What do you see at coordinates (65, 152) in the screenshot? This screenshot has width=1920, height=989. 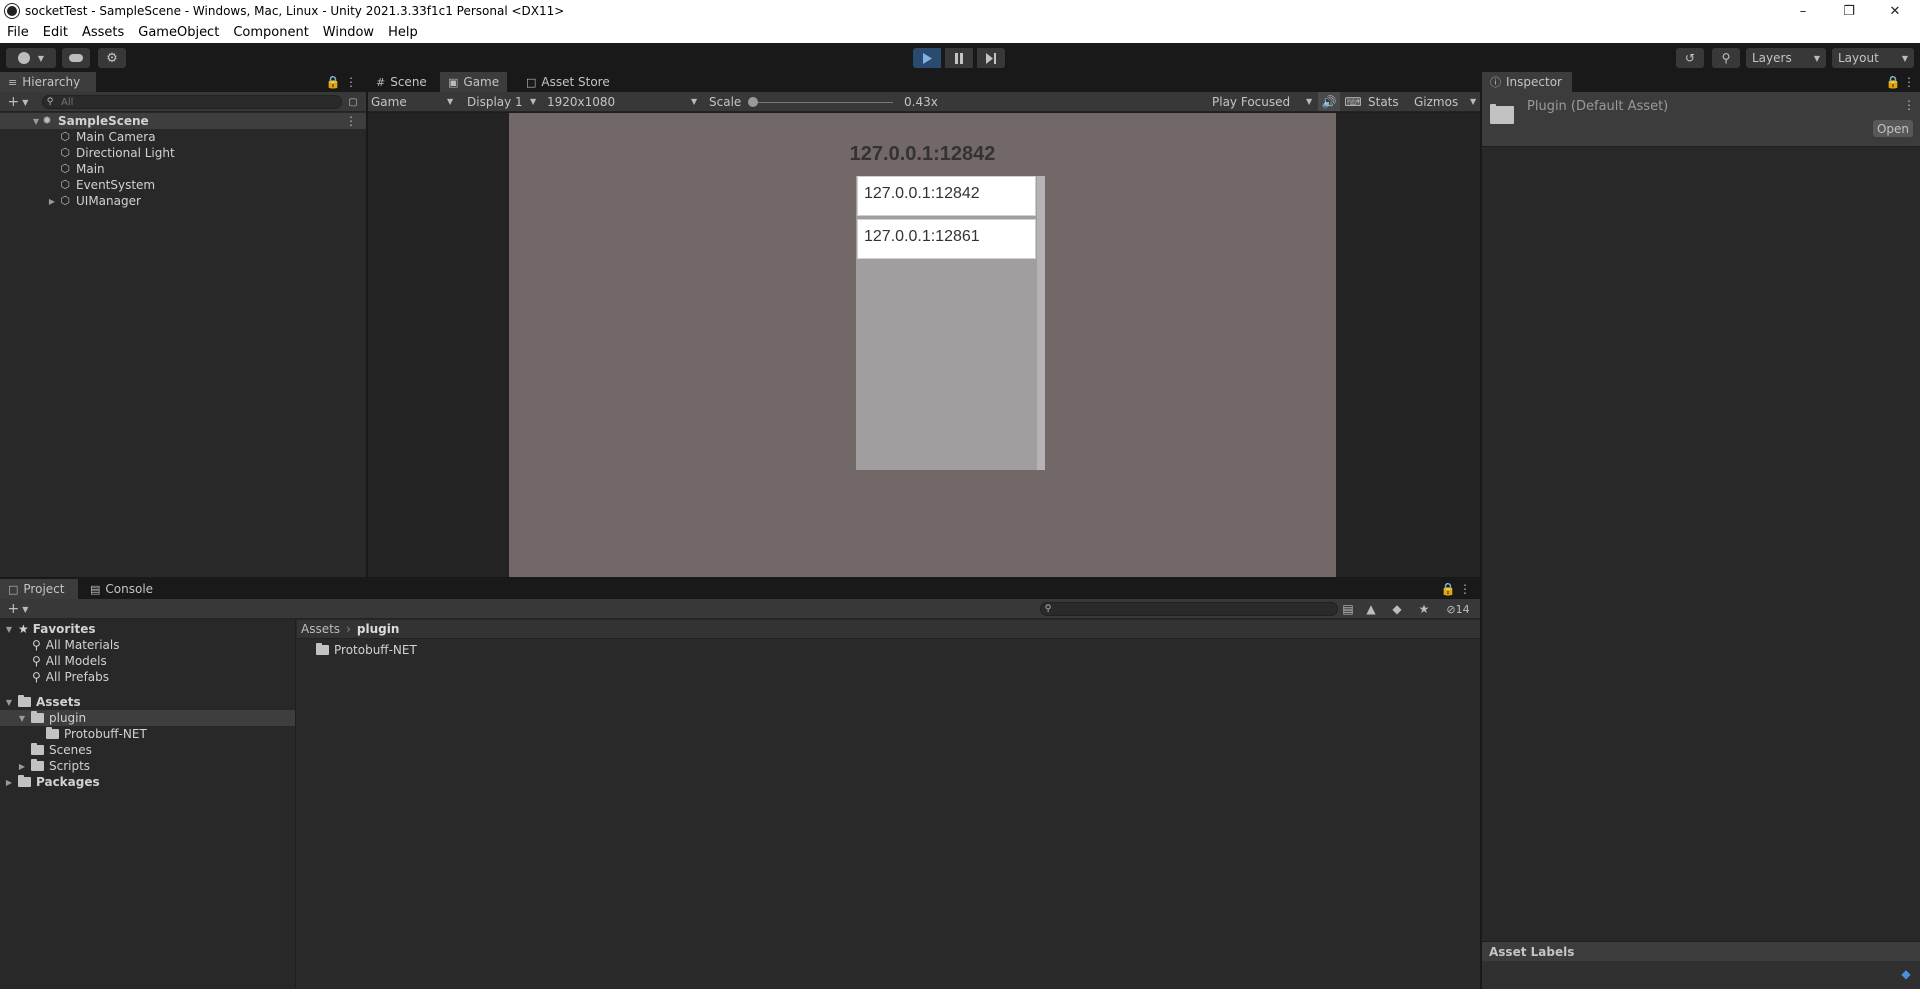 I see `gameobject-cube-icon: ⬡` at bounding box center [65, 152].